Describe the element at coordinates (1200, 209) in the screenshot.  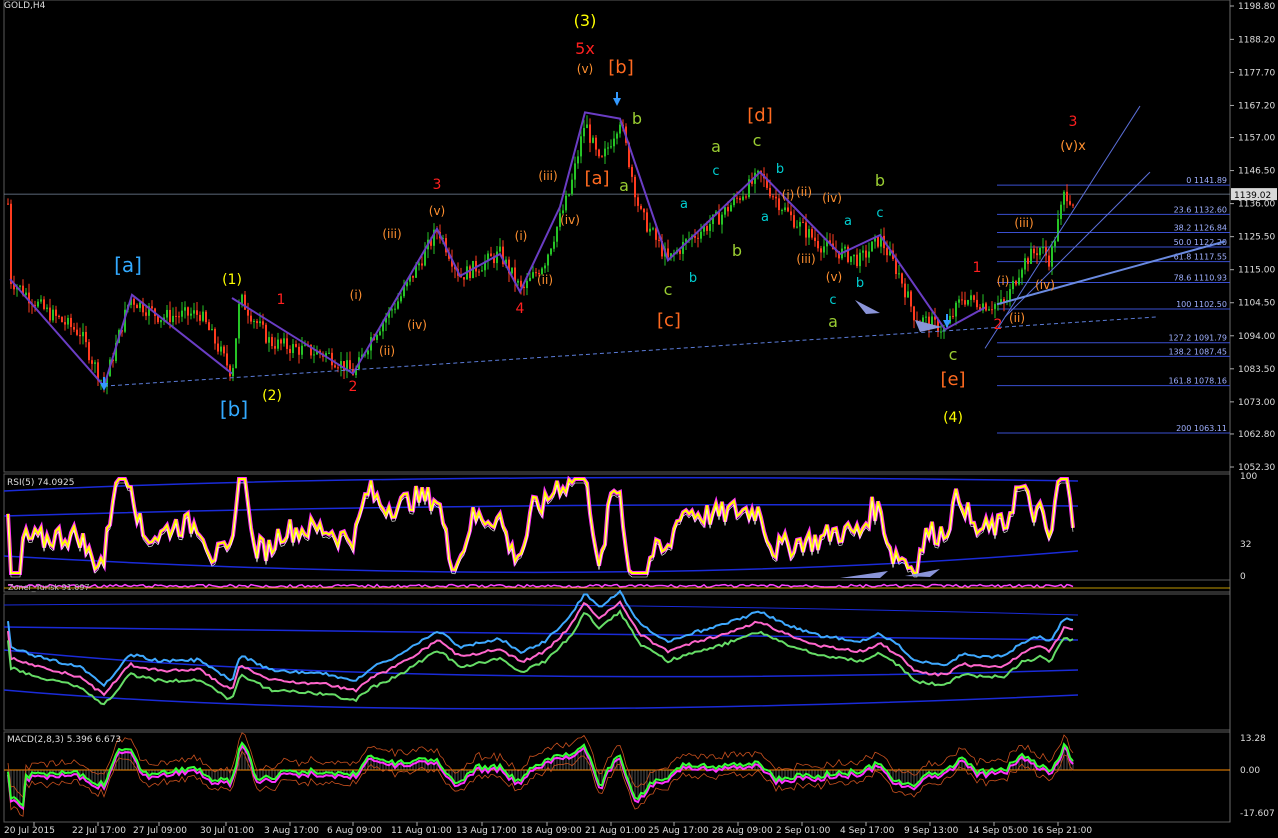
I see `fib-level-label: 23.6 1132.60` at that location.